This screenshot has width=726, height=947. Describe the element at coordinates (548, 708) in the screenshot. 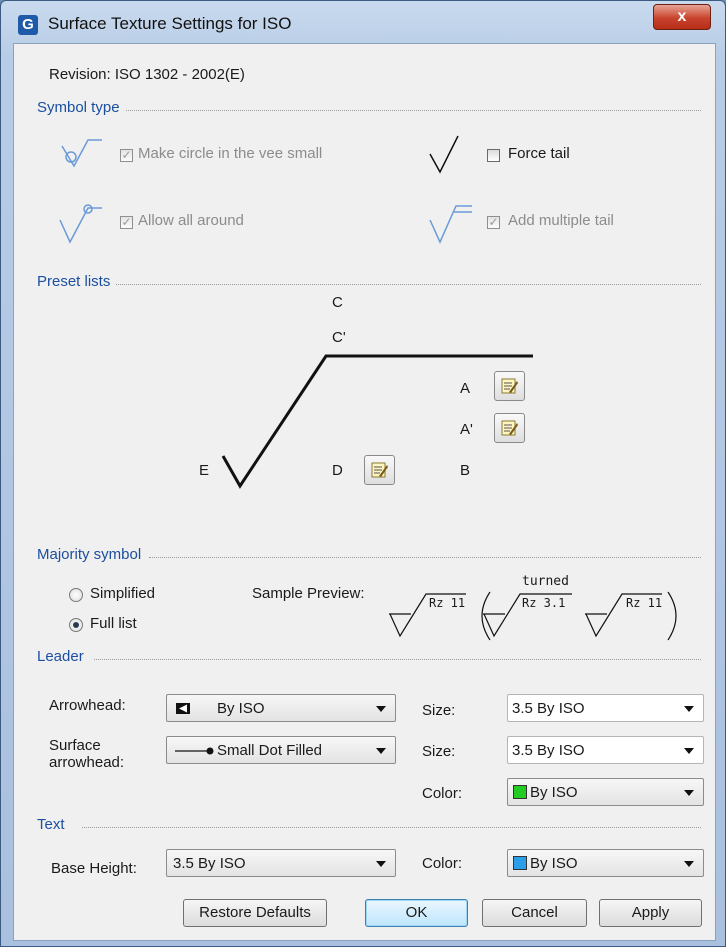

I see `leader-size-value-1: 3.5 By ISO` at that location.